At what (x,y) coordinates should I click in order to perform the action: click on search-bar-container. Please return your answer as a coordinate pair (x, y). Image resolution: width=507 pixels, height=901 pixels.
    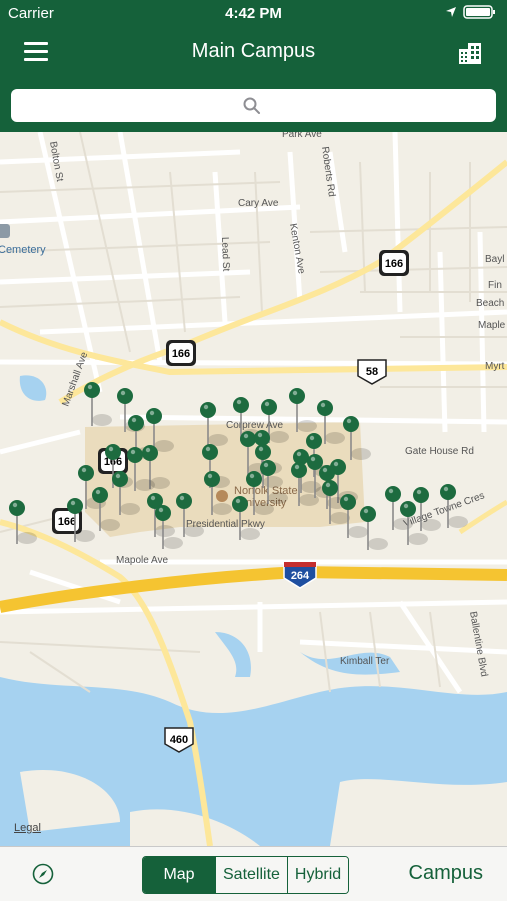
    Looking at the image, I should click on (253, 106).